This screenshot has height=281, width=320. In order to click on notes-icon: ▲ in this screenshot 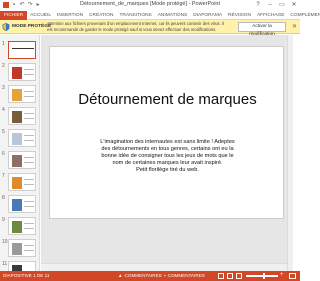, I will do `click(120, 275)`.